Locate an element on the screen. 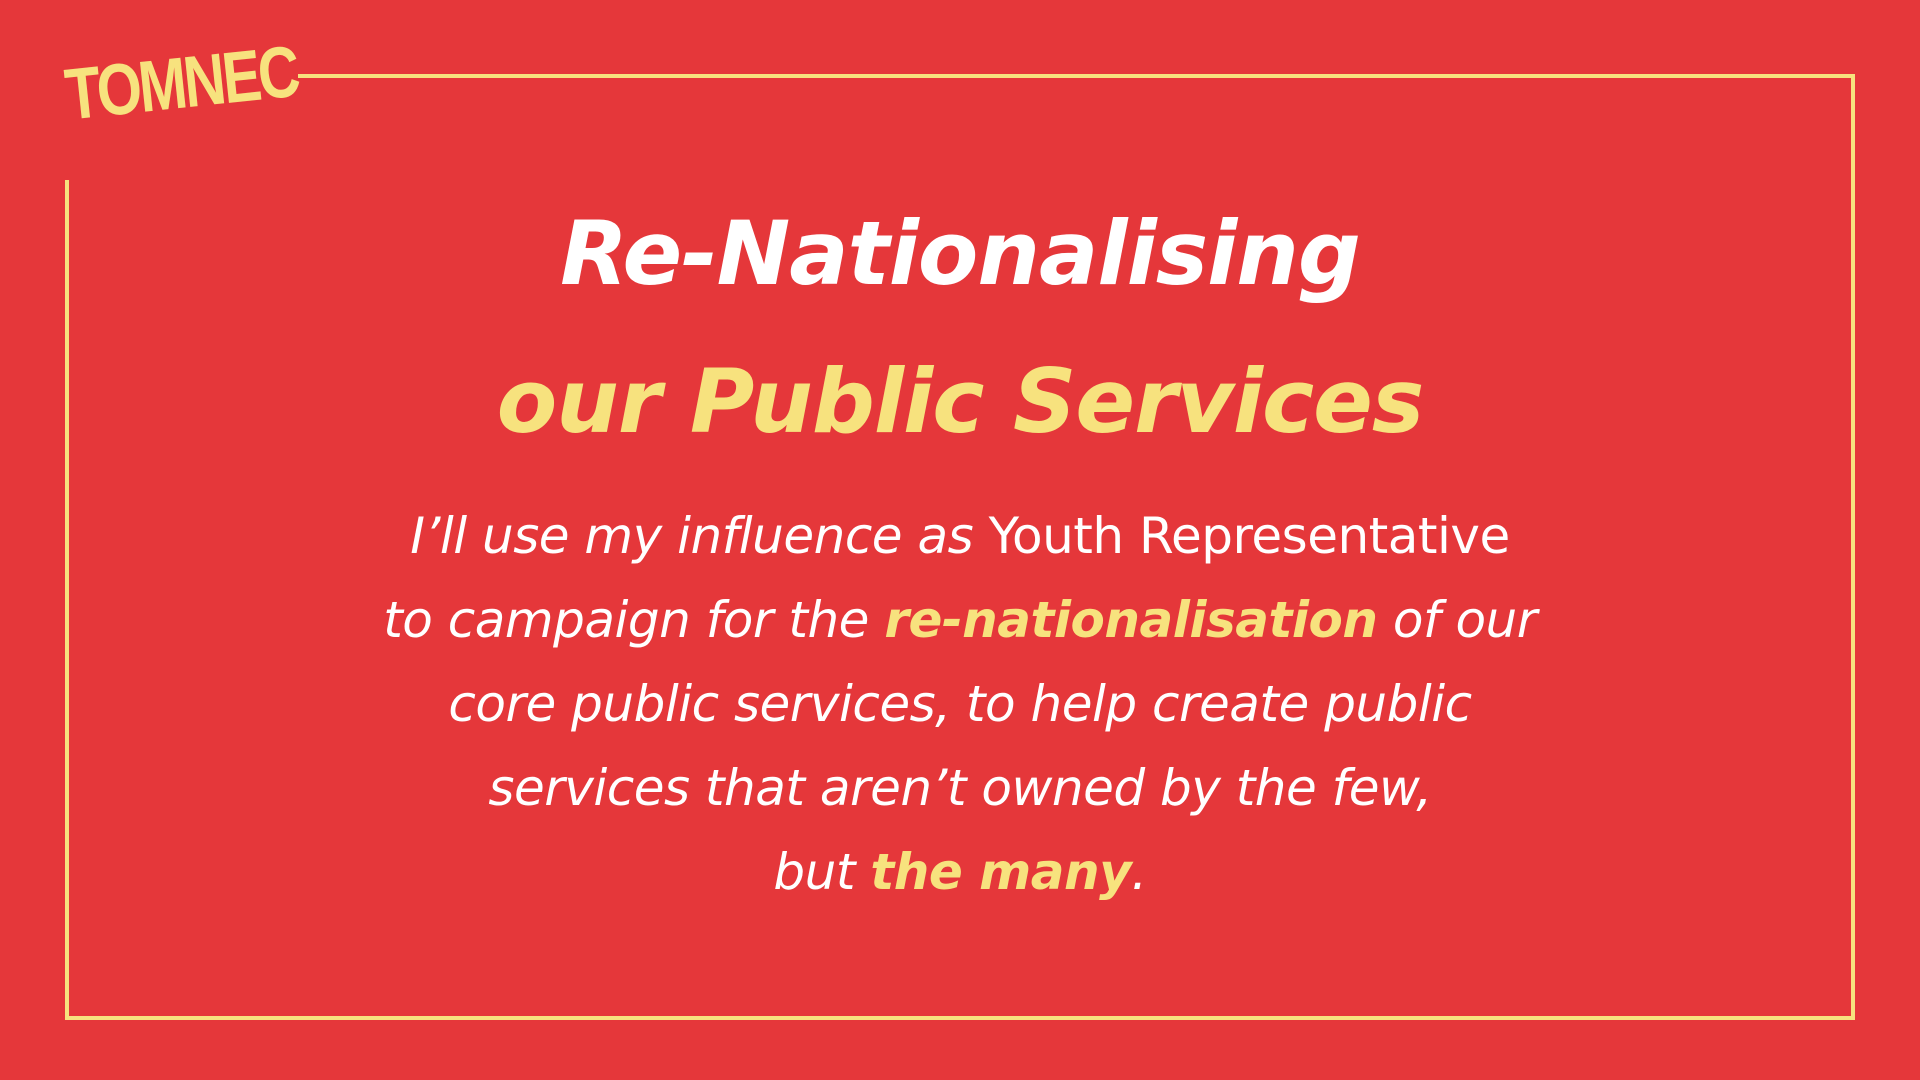 Image resolution: width=1920 pixels, height=1080 pixels. closing-period: . is located at coordinates (1139, 872).